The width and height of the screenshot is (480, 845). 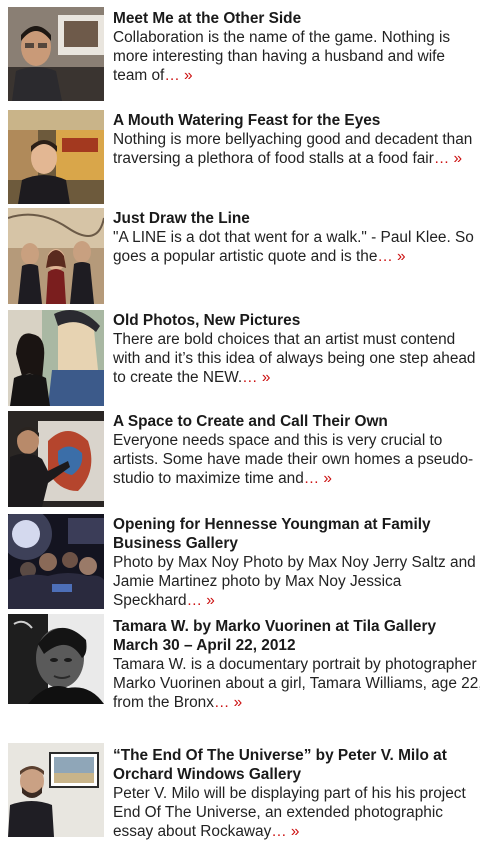 I want to click on post-title: A Mouth Watering Feast for the Eyes, so click(x=296, y=120).